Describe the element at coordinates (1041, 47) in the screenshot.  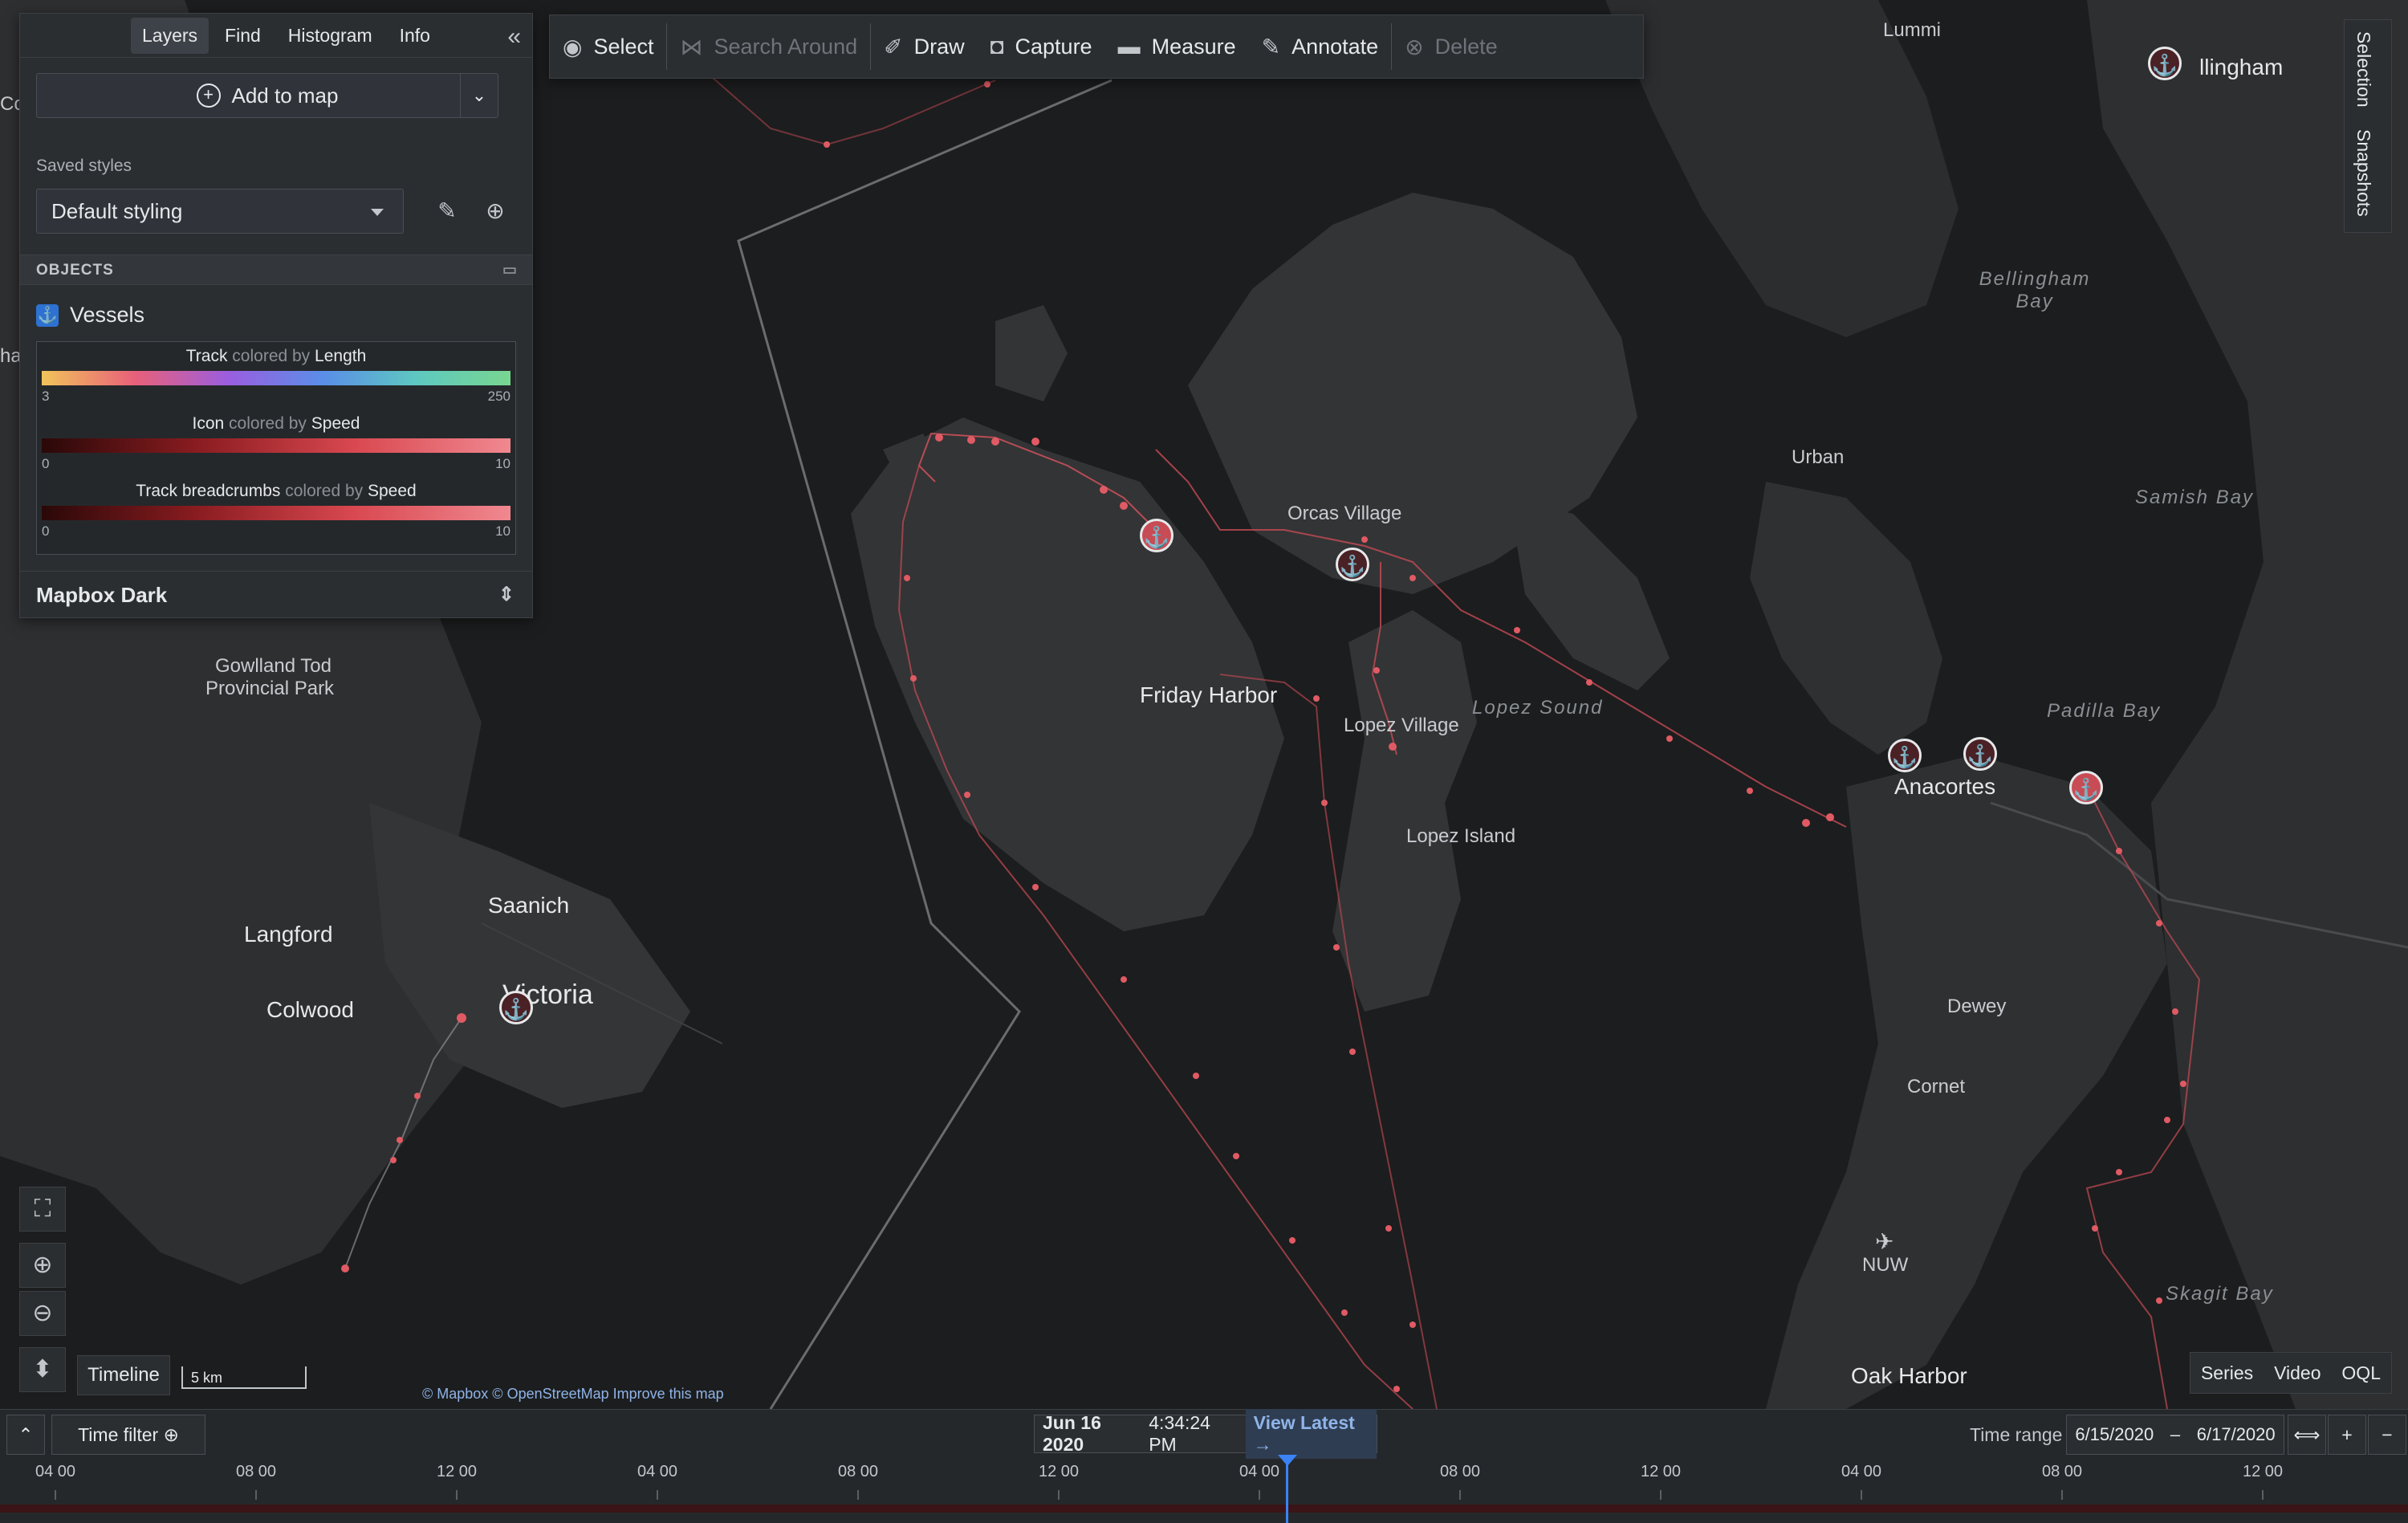
I see `capture-button: ◘ Capture` at that location.